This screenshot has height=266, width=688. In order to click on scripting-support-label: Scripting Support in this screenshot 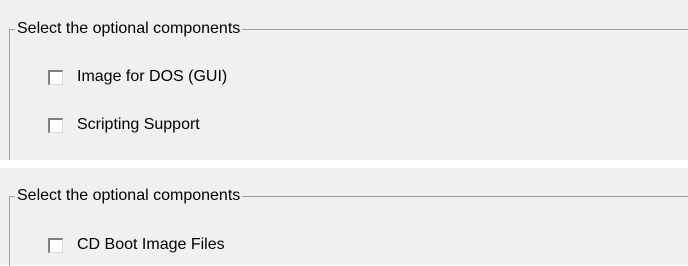, I will do `click(138, 125)`.